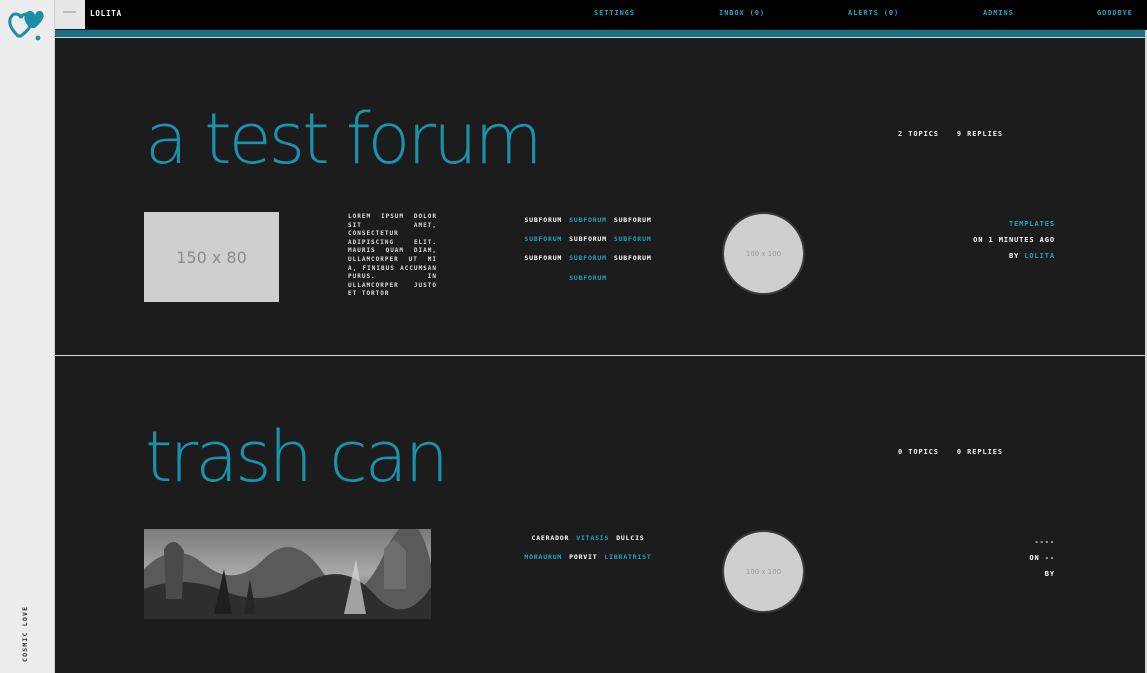 The image size is (1147, 673). Describe the element at coordinates (583, 557) in the screenshot. I see `subforum-link: PORVIT` at that location.